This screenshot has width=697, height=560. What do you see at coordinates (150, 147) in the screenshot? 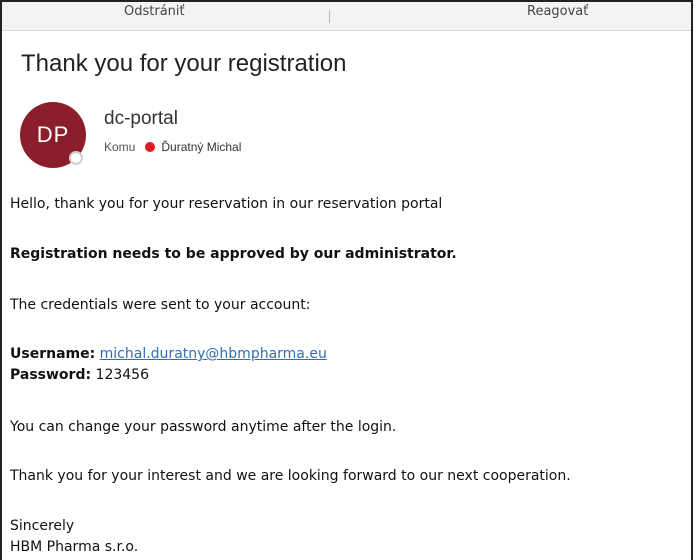
I see `recipient-presence-icon` at bounding box center [150, 147].